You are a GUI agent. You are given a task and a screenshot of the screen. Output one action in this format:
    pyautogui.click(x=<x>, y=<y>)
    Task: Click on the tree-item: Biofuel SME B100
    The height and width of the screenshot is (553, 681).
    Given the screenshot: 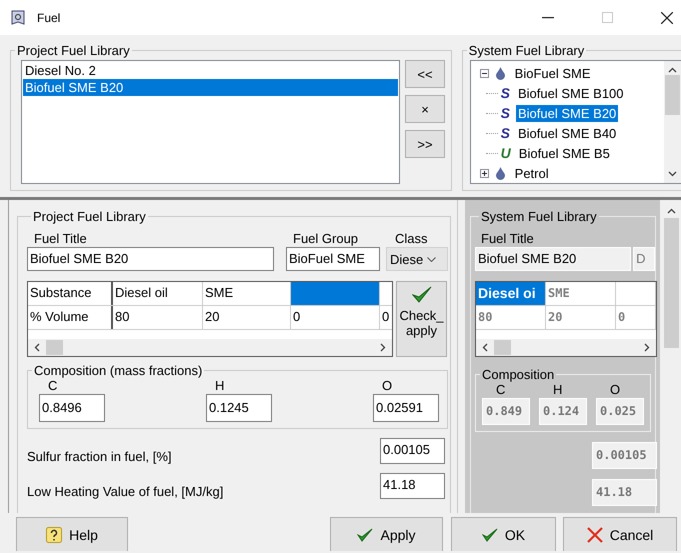 What is the action you would take?
    pyautogui.click(x=571, y=93)
    